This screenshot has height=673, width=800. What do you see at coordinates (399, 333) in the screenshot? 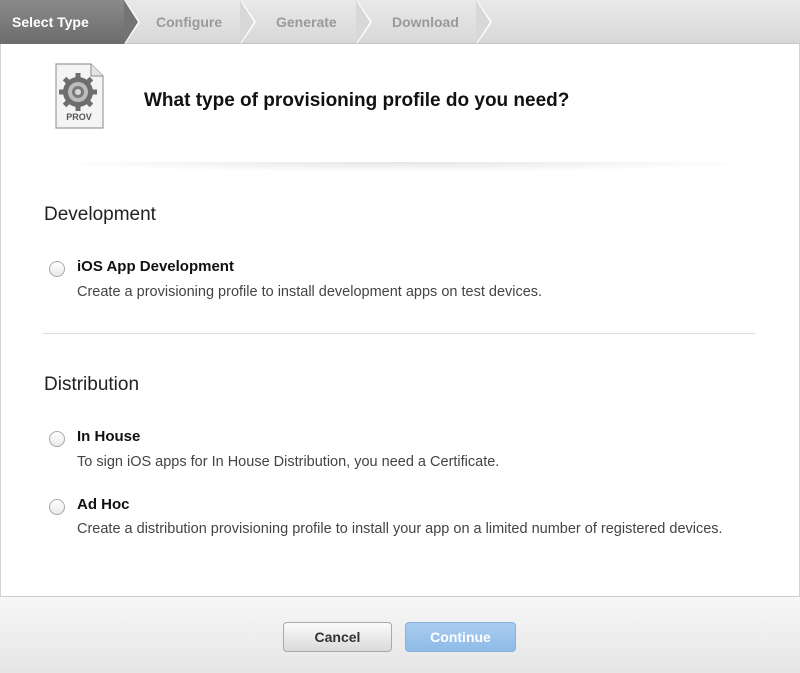
I see `section-divider` at bounding box center [399, 333].